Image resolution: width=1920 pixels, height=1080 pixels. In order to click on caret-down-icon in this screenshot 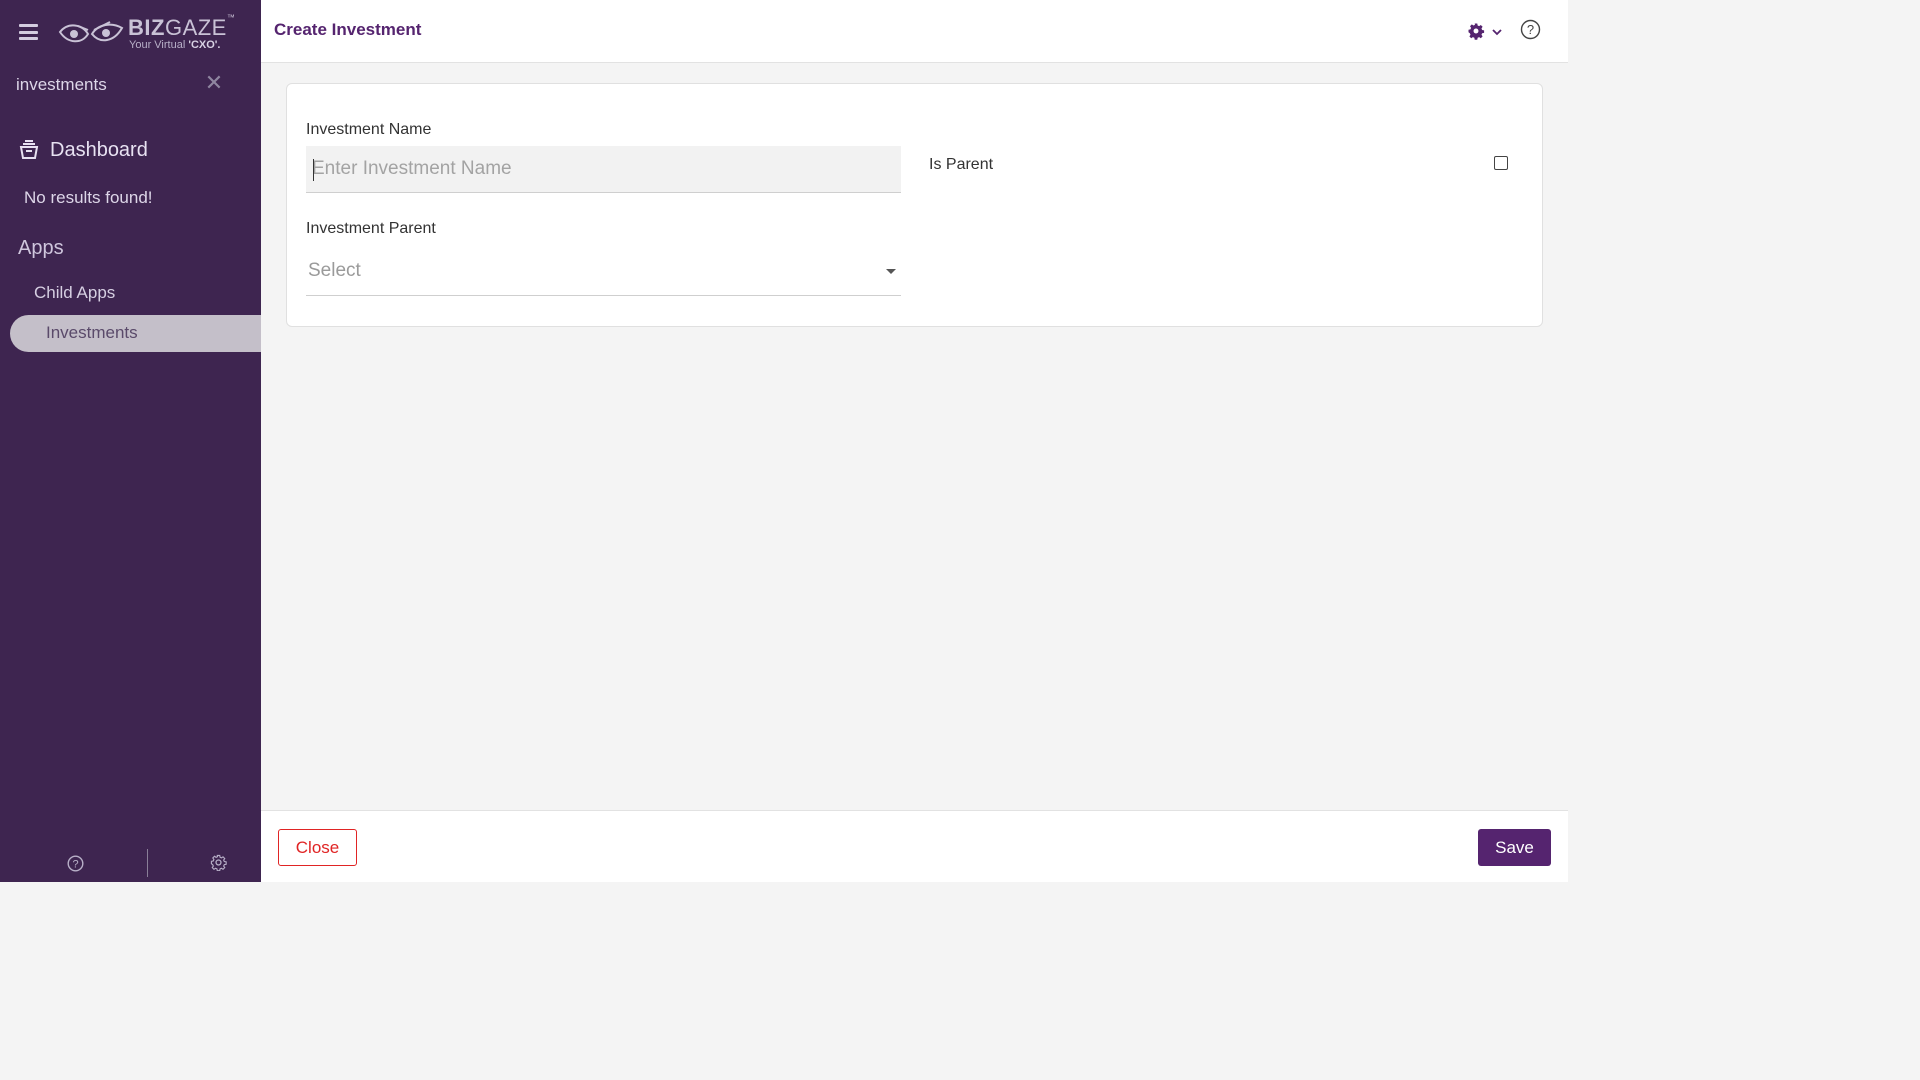, I will do `click(891, 271)`.